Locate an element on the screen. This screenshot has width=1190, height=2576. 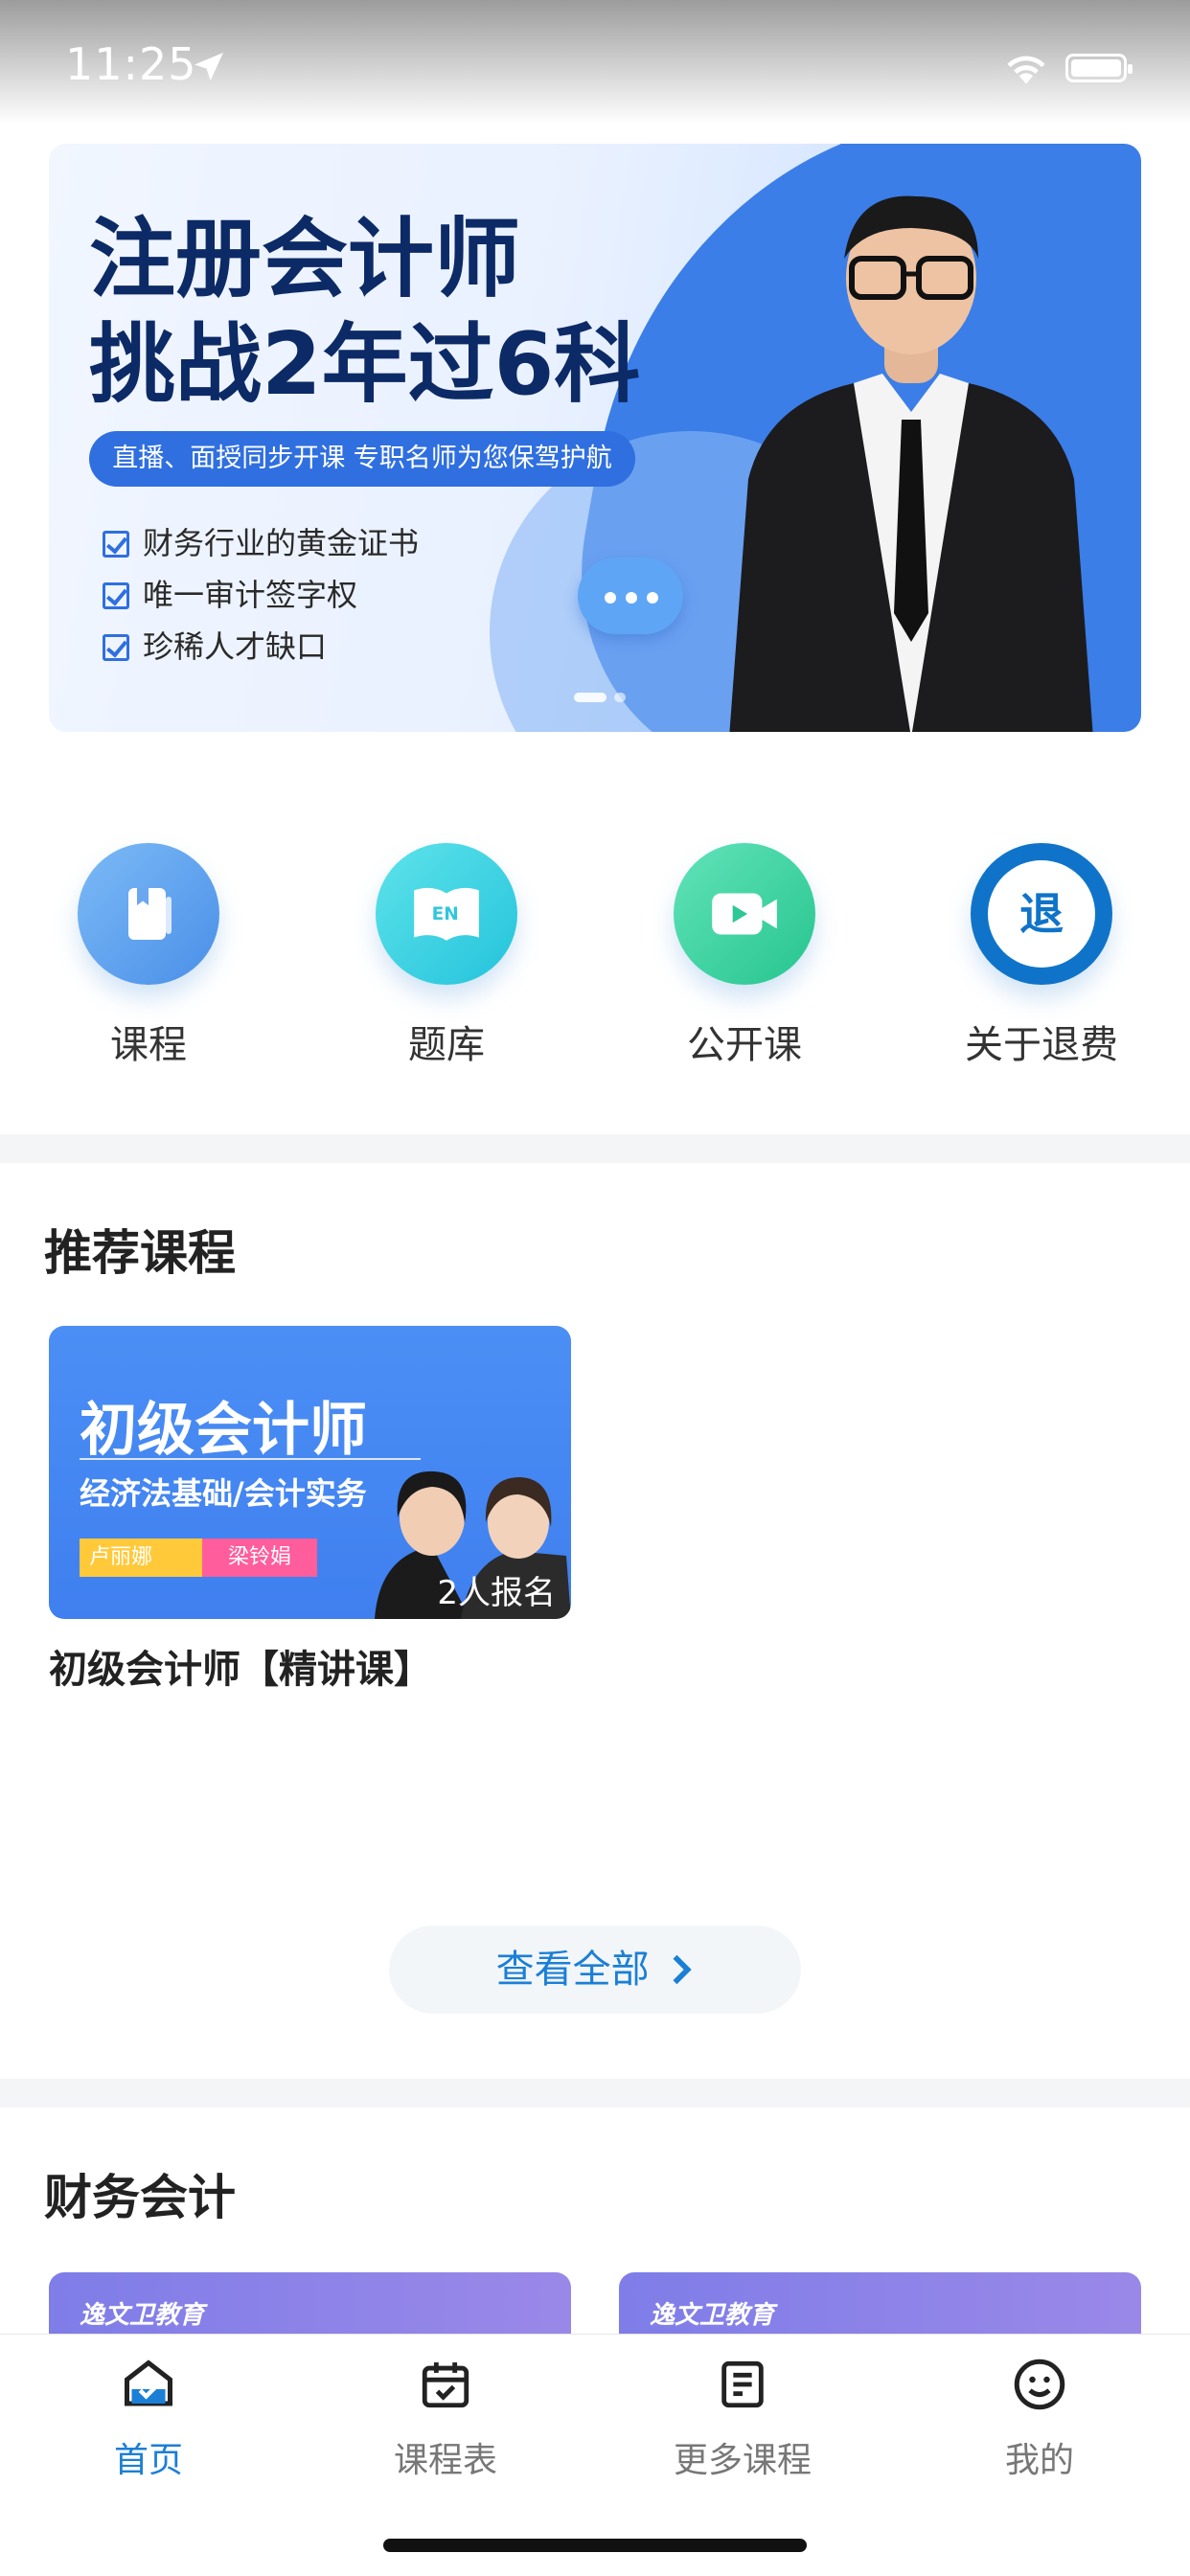
teacher-tag: 卢丽娜 is located at coordinates (142, 1558).